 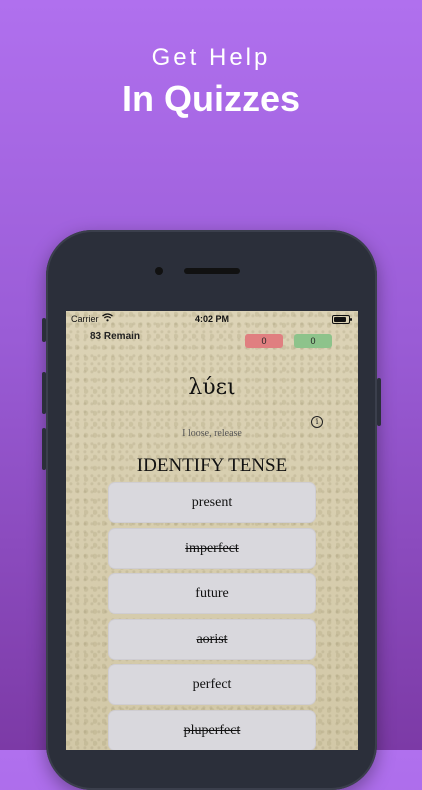 I want to click on remaining-count: 83 Remain, so click(x=115, y=336).